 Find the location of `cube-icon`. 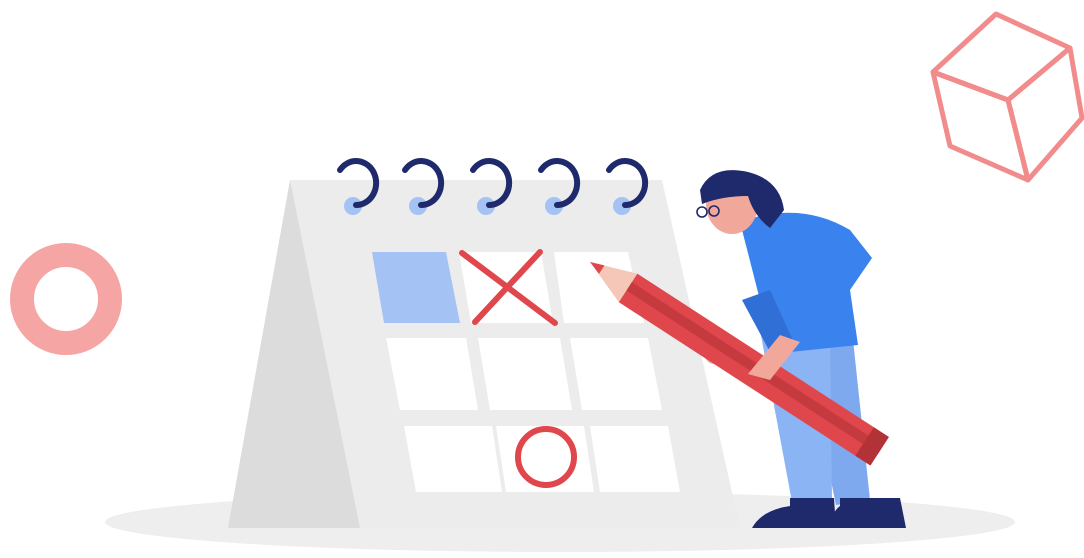

cube-icon is located at coordinates (1007, 97).